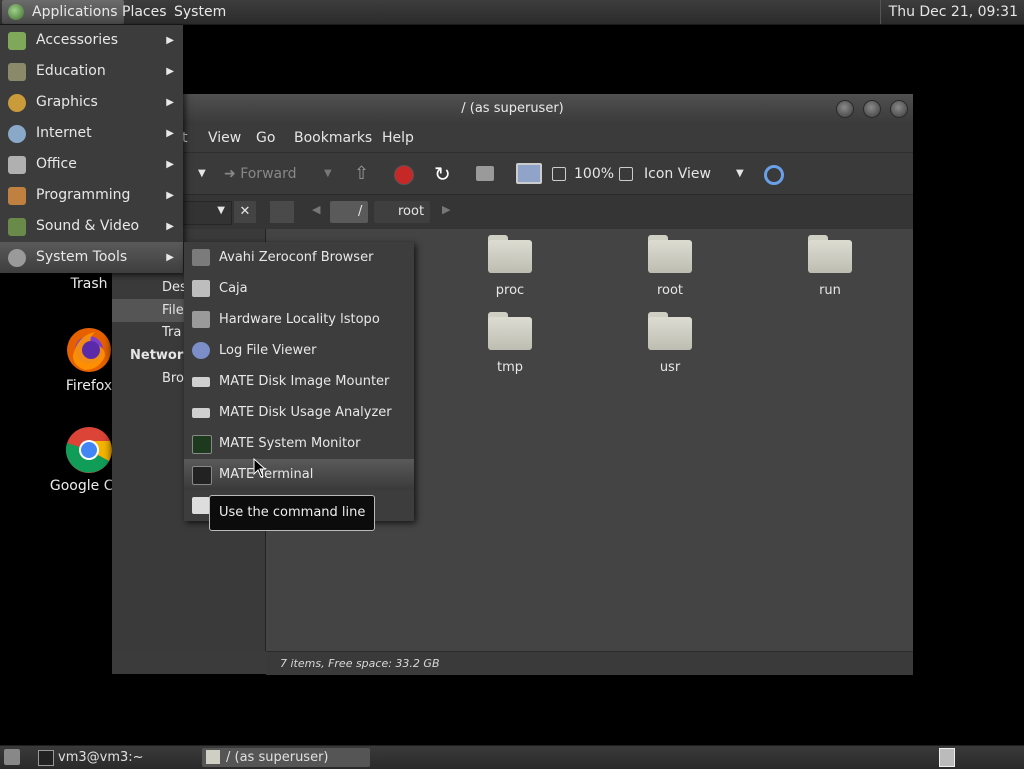 This screenshot has height=769, width=1024. I want to click on back-history-dropdown: ▼, so click(202, 174).